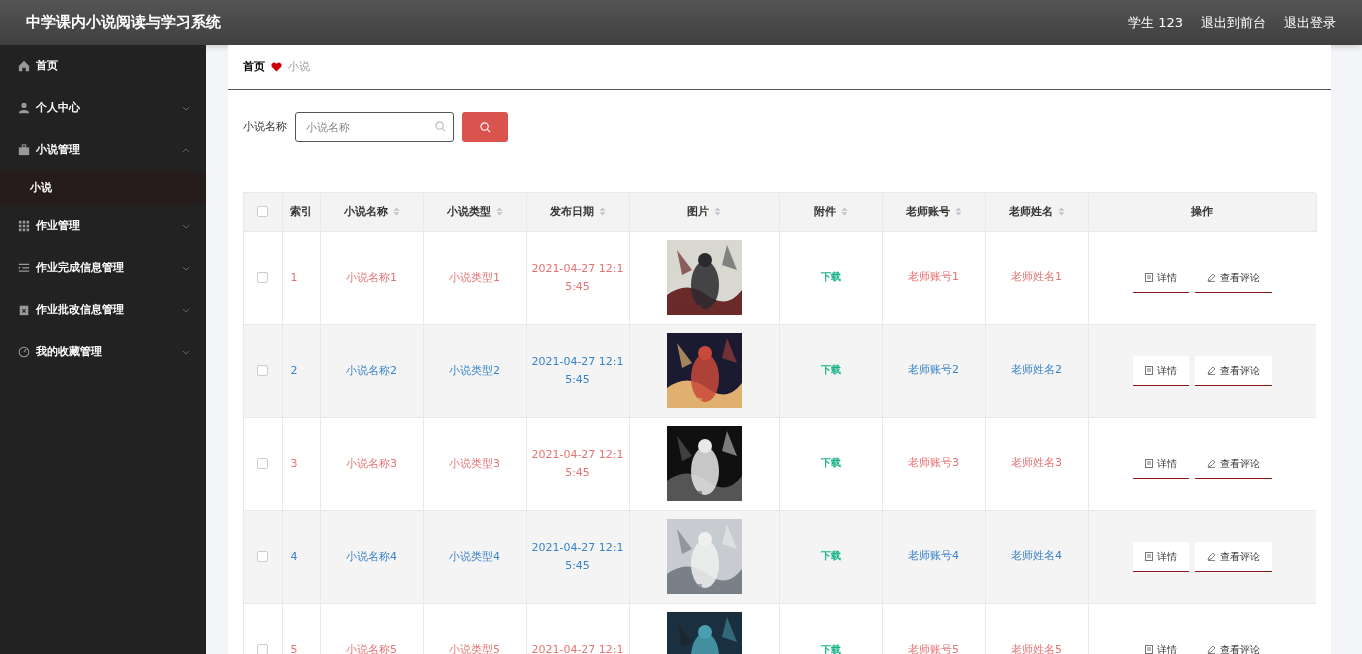  Describe the element at coordinates (24, 150) in the screenshot. I see `briefcase-icon` at that location.